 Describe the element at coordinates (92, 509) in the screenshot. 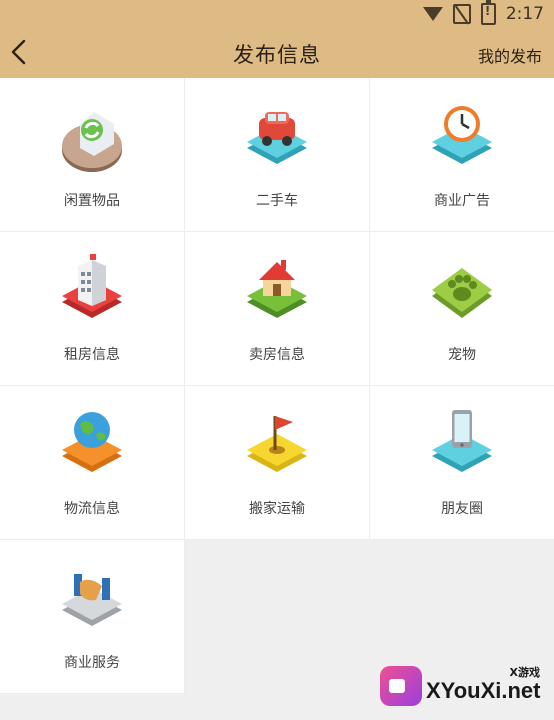

I see `category-label: 物流信息` at that location.